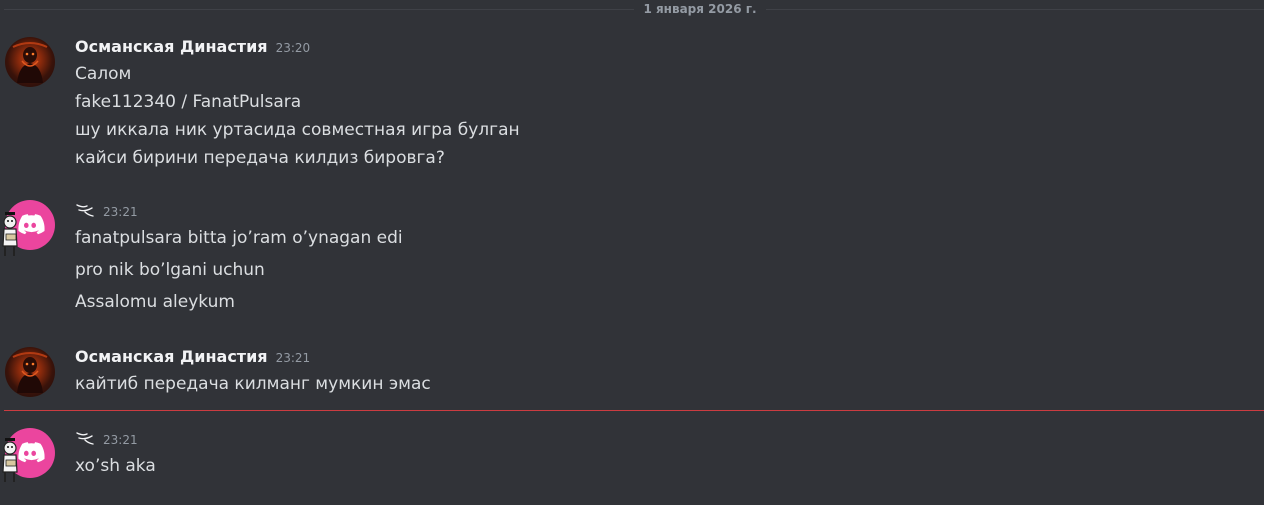  What do you see at coordinates (1015, 9) in the screenshot?
I see `date-divider-line-right` at bounding box center [1015, 9].